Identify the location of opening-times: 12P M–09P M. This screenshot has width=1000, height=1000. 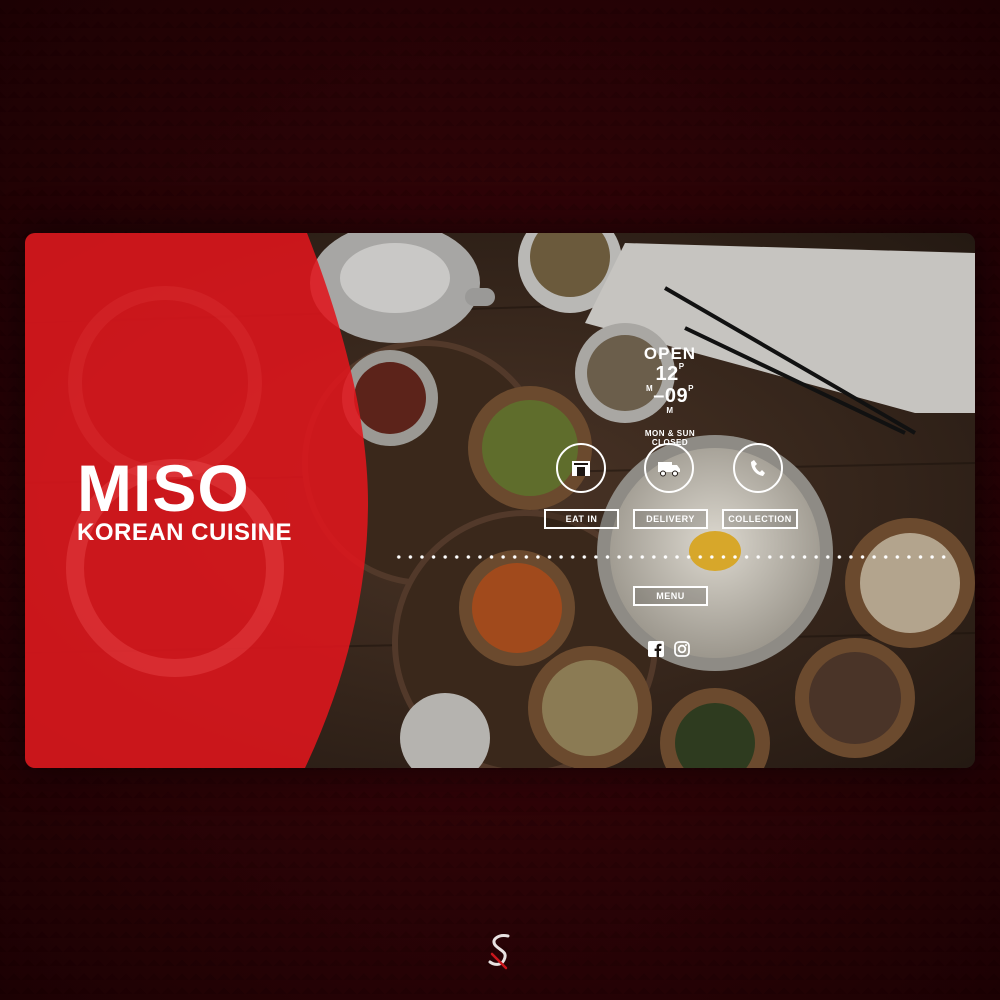
(670, 396).